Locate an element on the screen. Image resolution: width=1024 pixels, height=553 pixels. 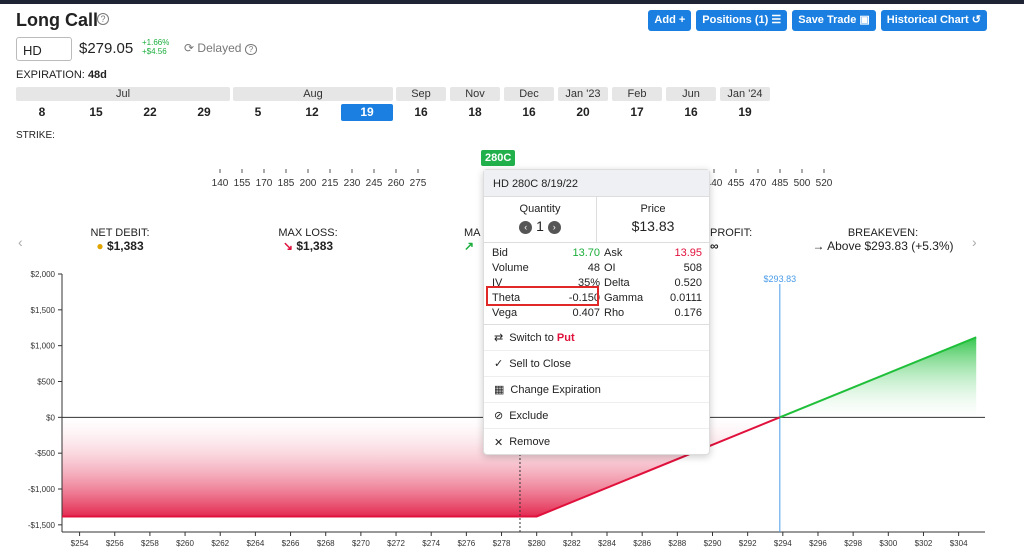
x-tick-label: $300 is located at coordinates (888, 543).